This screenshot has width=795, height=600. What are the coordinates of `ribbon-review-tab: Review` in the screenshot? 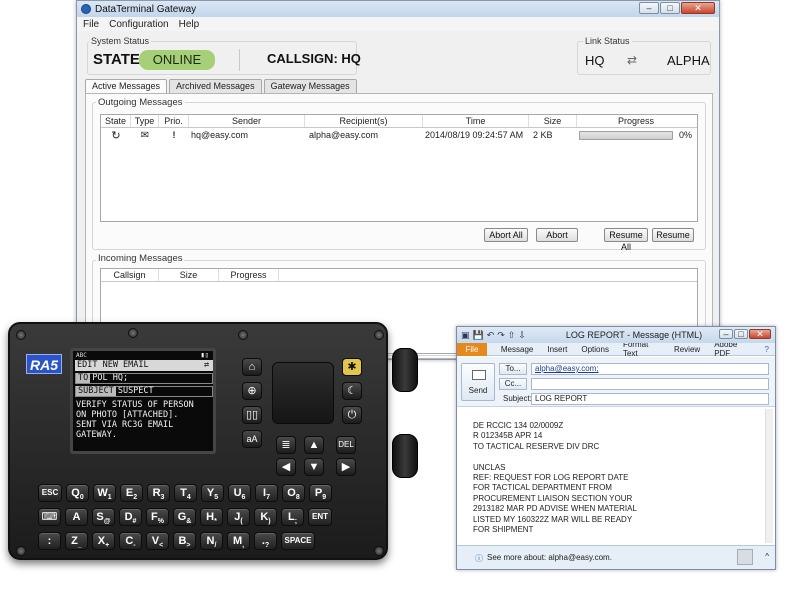 It's located at (687, 349).